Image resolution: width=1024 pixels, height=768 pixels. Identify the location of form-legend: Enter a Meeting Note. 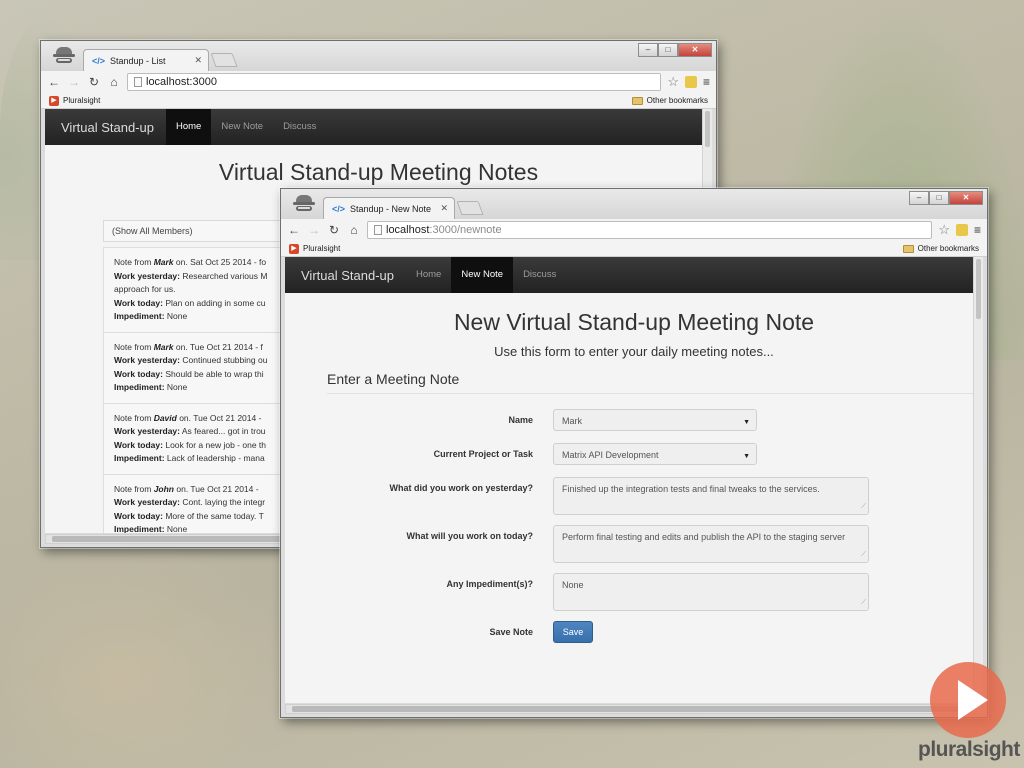
(650, 382).